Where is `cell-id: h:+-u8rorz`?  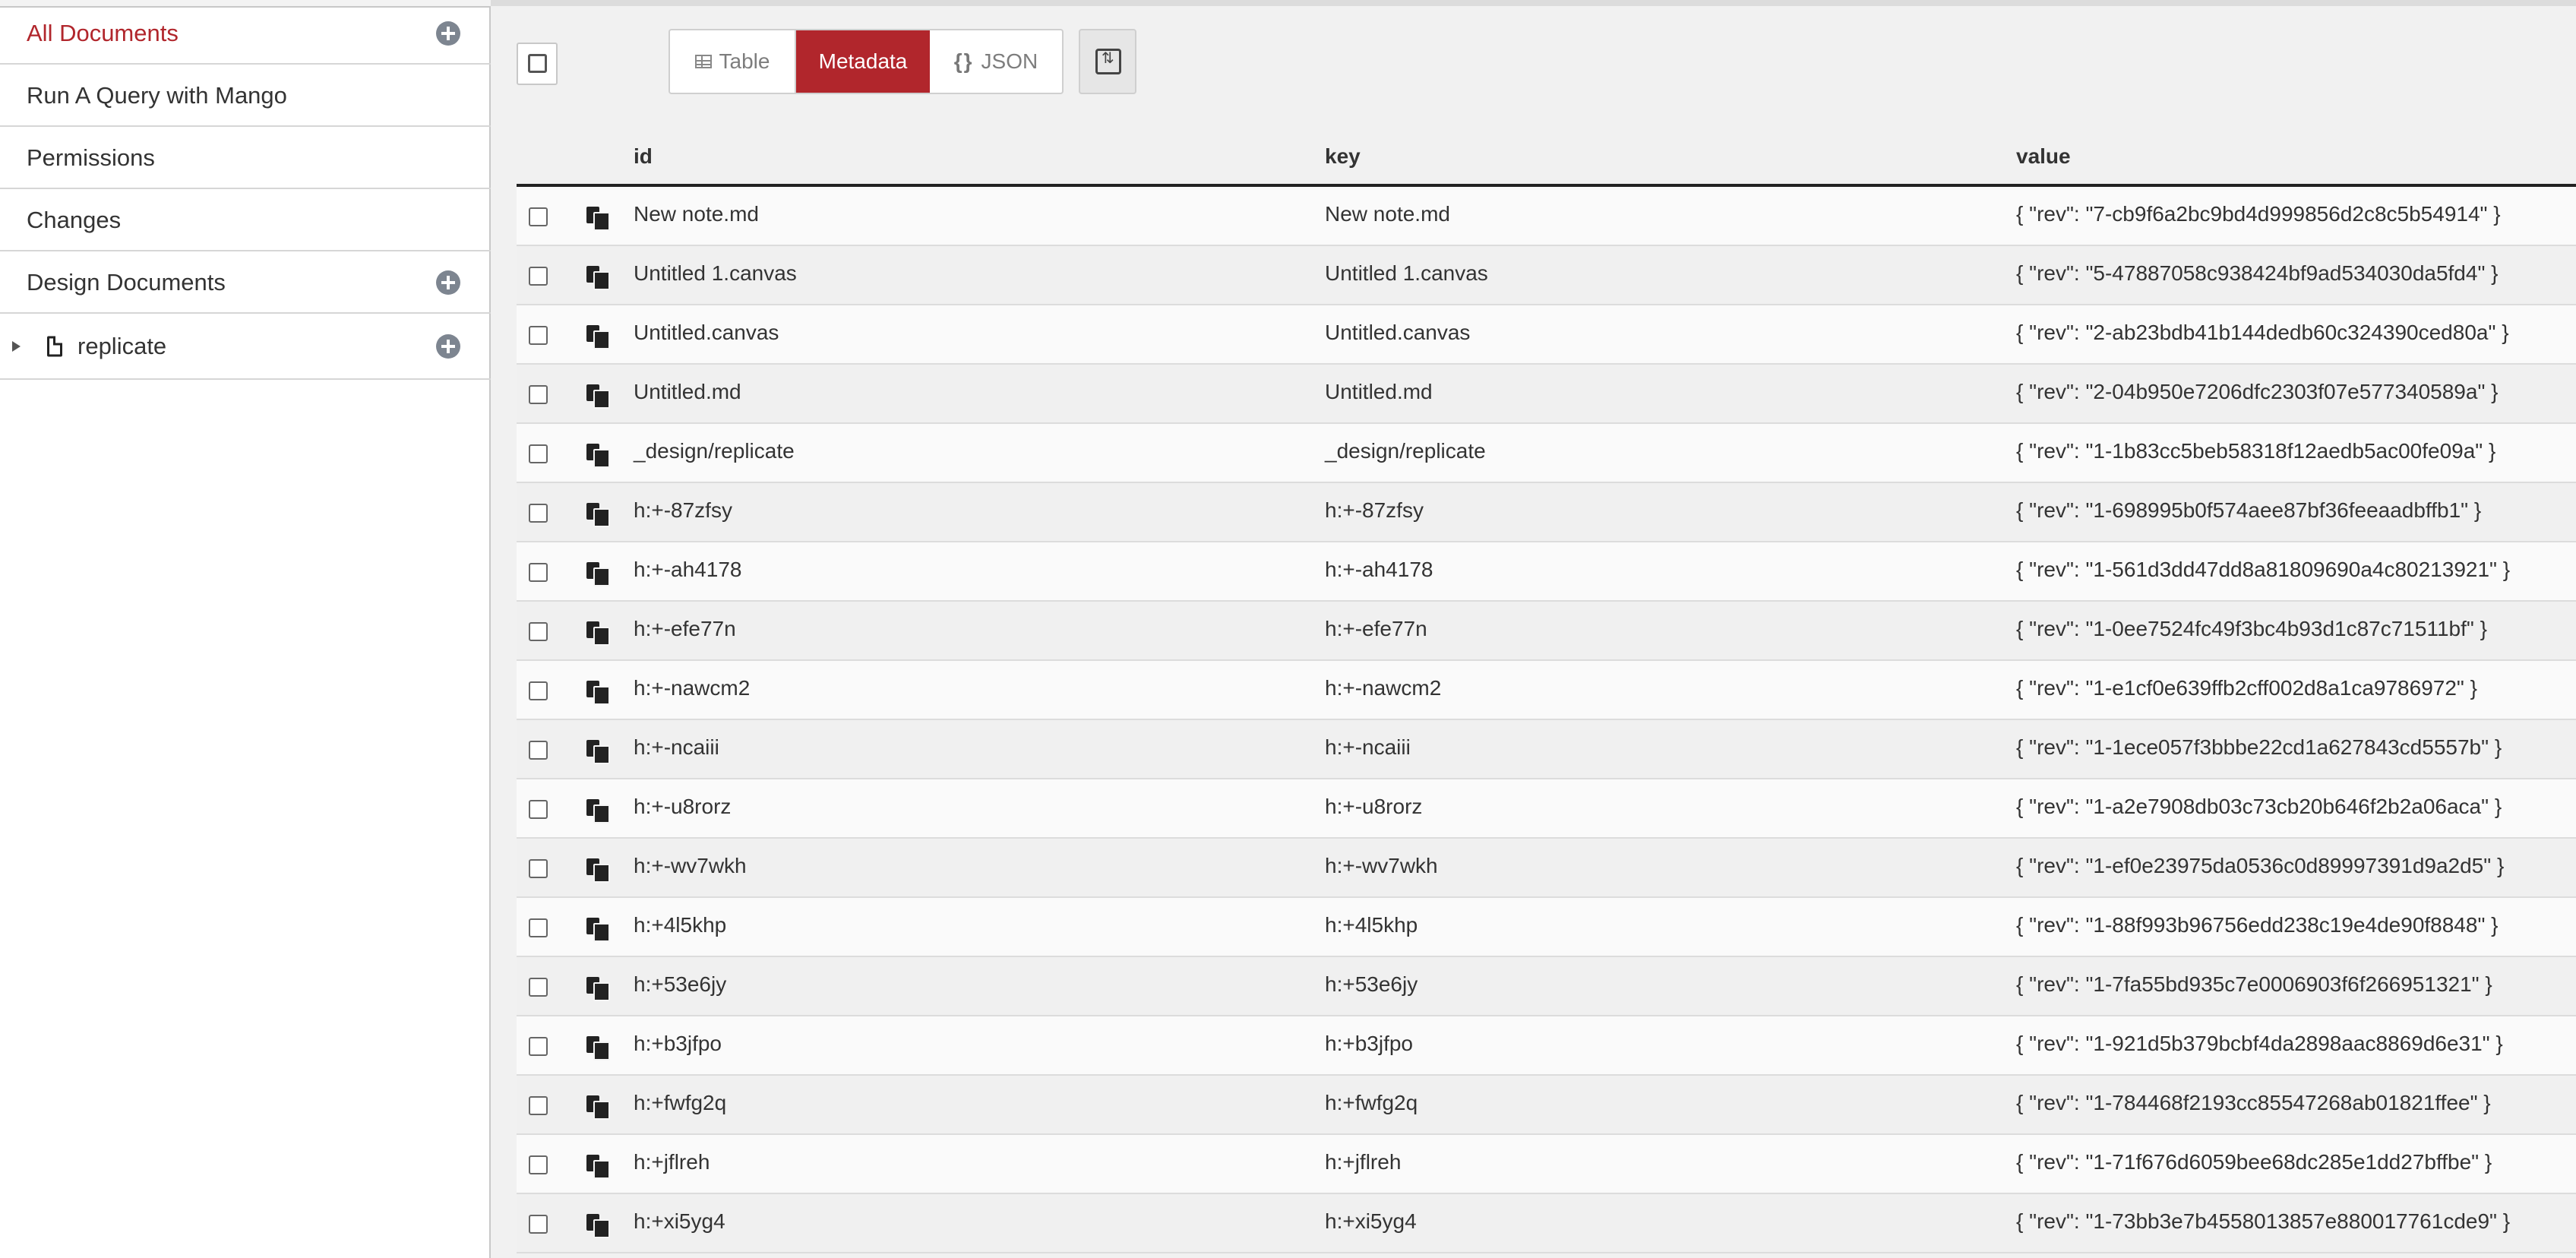 cell-id: h:+-u8rorz is located at coordinates (682, 807).